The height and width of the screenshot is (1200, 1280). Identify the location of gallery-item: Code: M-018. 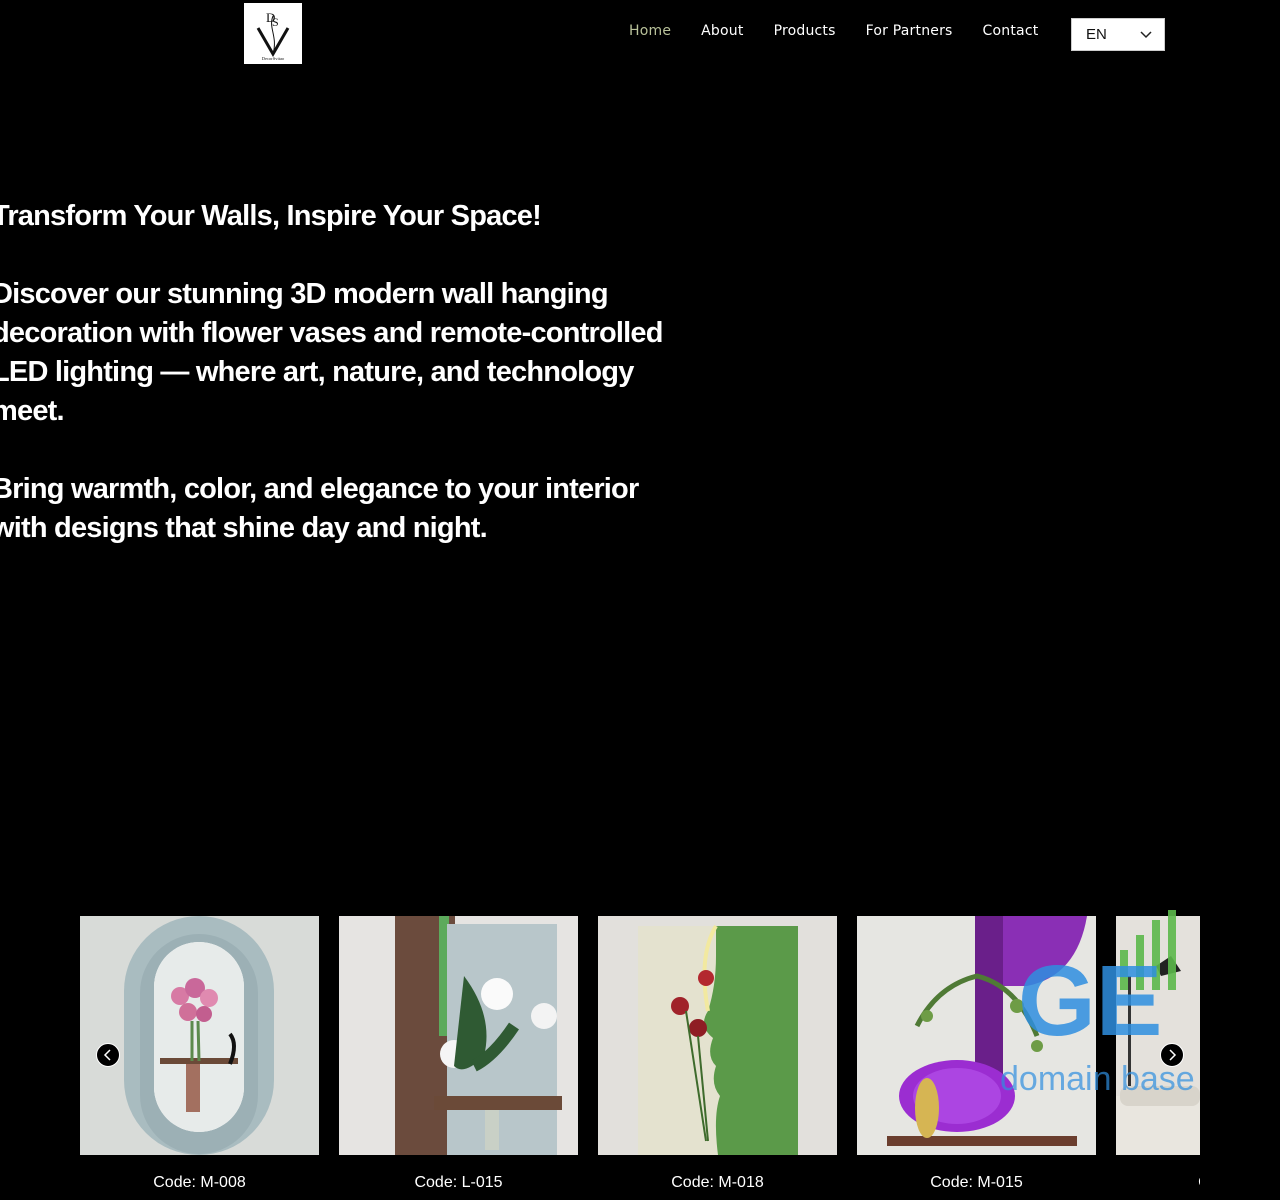
(717, 1054).